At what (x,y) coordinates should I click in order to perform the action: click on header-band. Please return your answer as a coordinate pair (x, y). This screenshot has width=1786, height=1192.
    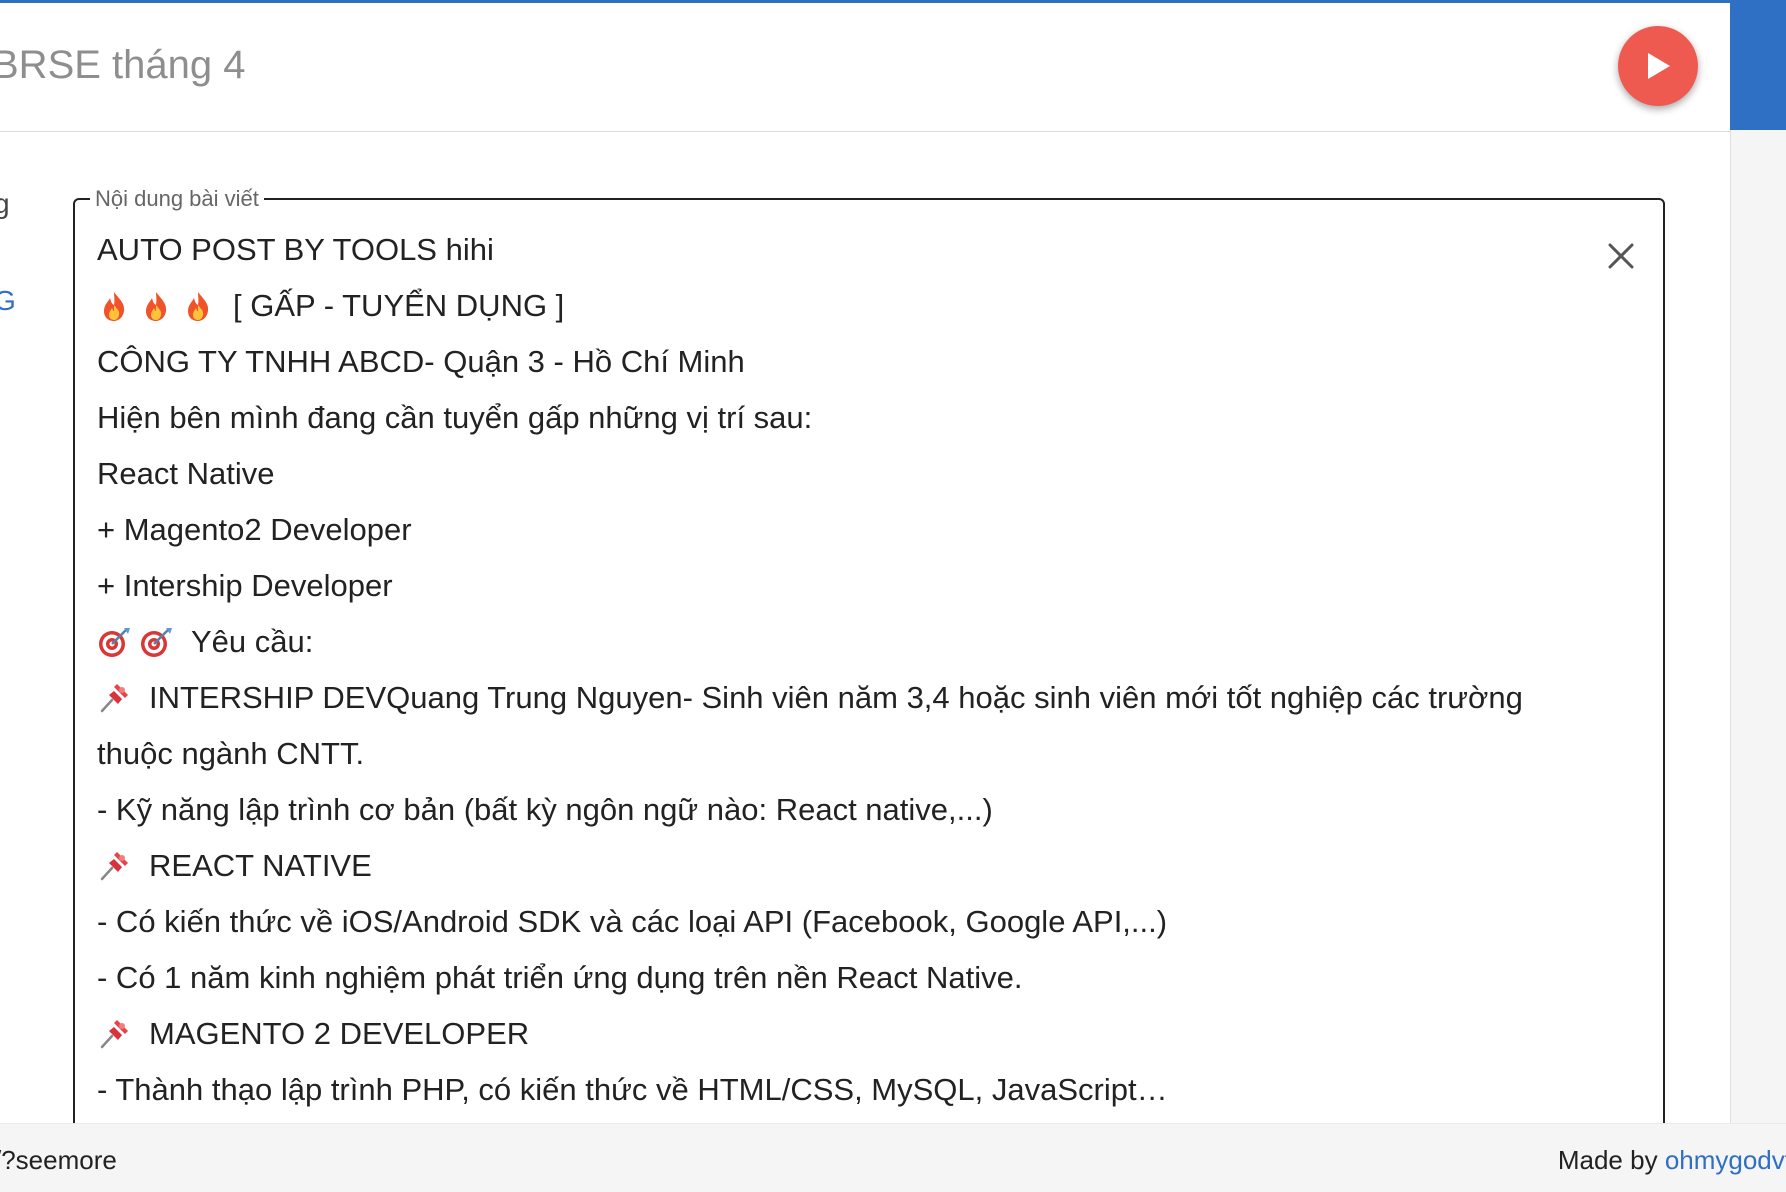
    Looking at the image, I should click on (1758, 65).